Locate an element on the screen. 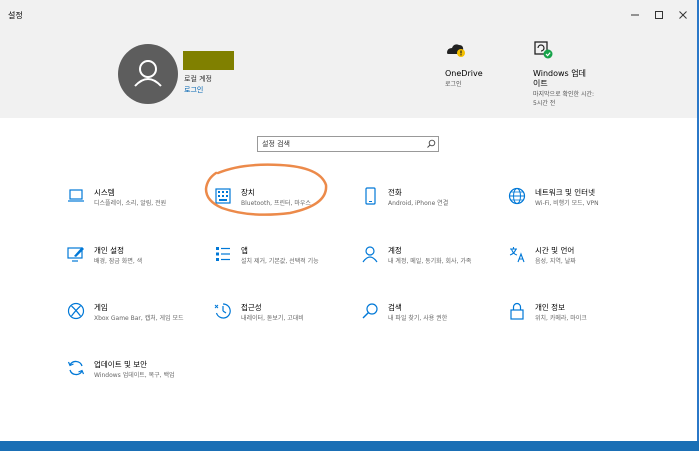 This screenshot has height=451, width=699. category-description: 내 파일 찾기, 사용 권한 is located at coordinates (418, 318).